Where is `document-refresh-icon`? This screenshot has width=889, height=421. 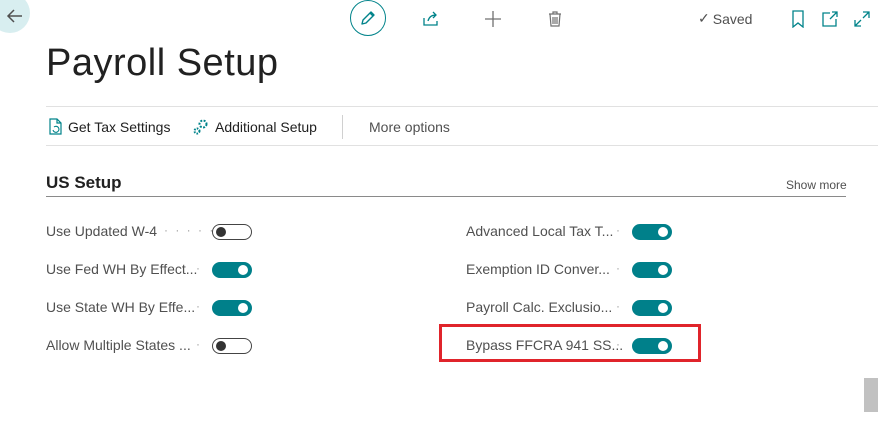
document-refresh-icon is located at coordinates (55, 126).